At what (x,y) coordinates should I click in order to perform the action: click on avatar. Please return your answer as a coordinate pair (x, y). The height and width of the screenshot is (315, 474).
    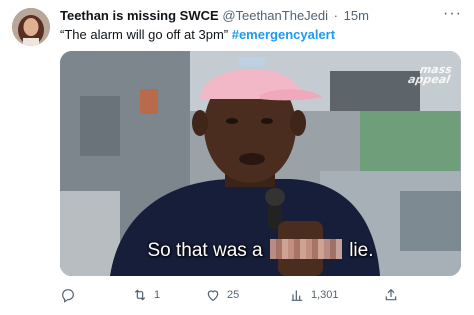
    Looking at the image, I should click on (31, 27).